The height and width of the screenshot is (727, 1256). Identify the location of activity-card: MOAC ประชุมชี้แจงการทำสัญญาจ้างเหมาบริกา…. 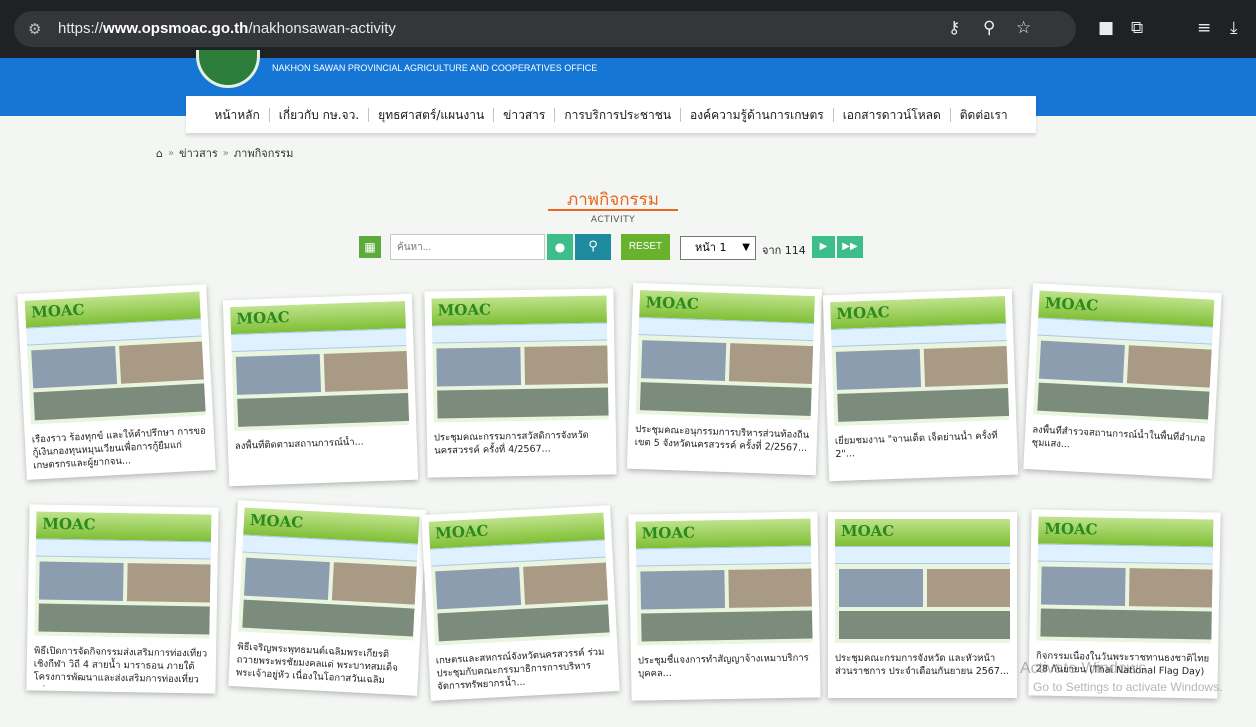
(724, 606).